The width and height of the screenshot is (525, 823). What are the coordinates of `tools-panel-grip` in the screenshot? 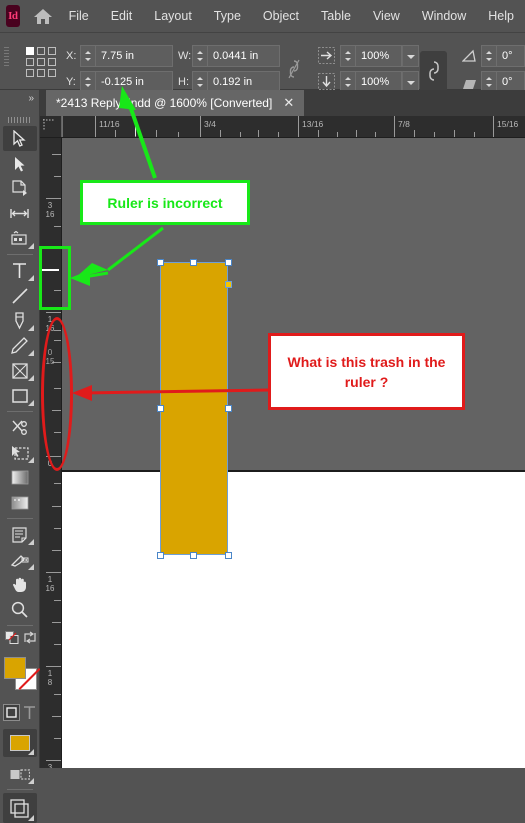 It's located at (20, 120).